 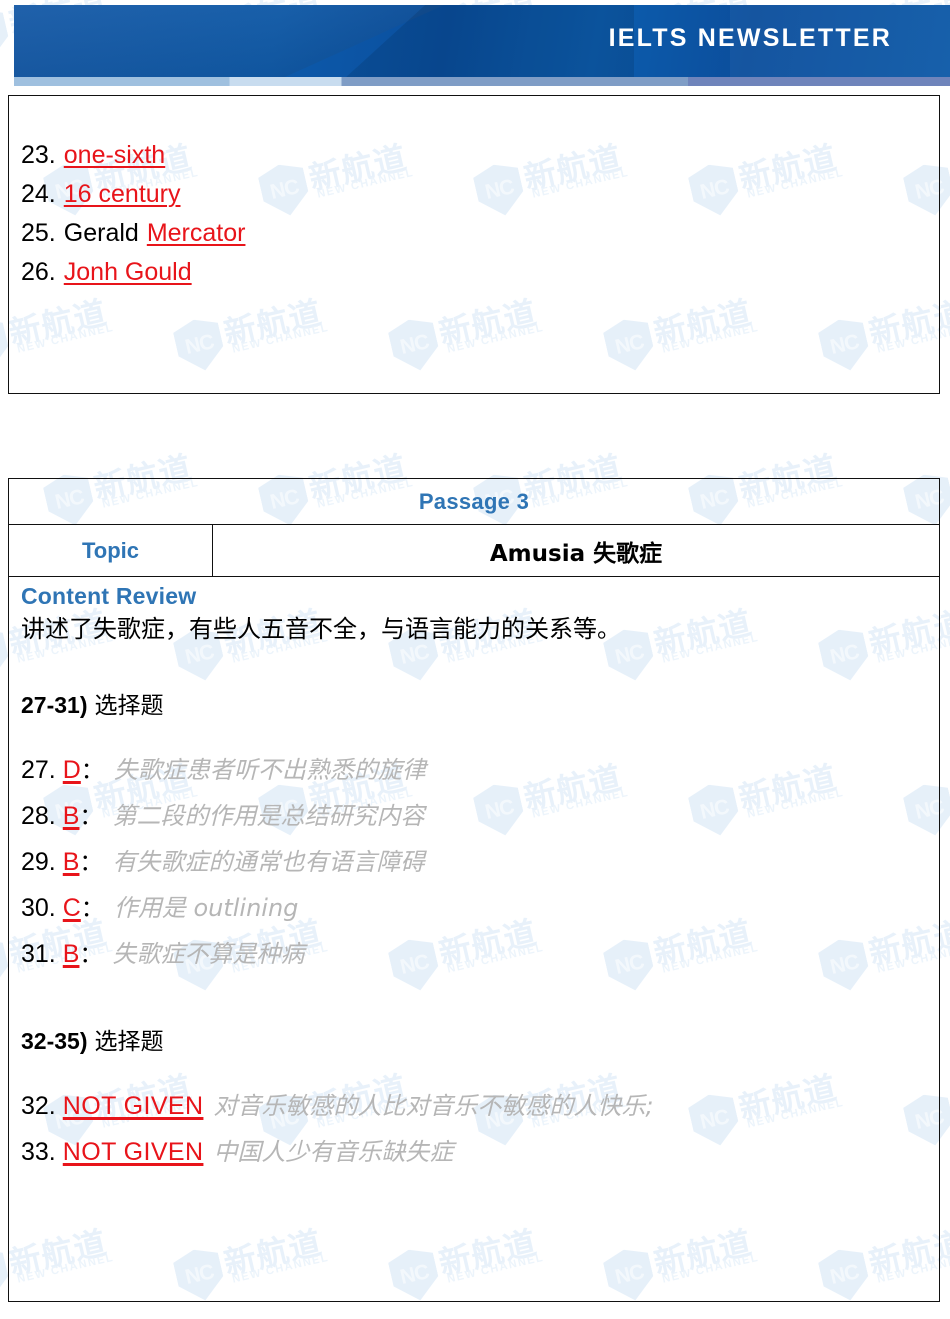 I want to click on answer-prefix-text: Gerald, so click(x=101, y=233).